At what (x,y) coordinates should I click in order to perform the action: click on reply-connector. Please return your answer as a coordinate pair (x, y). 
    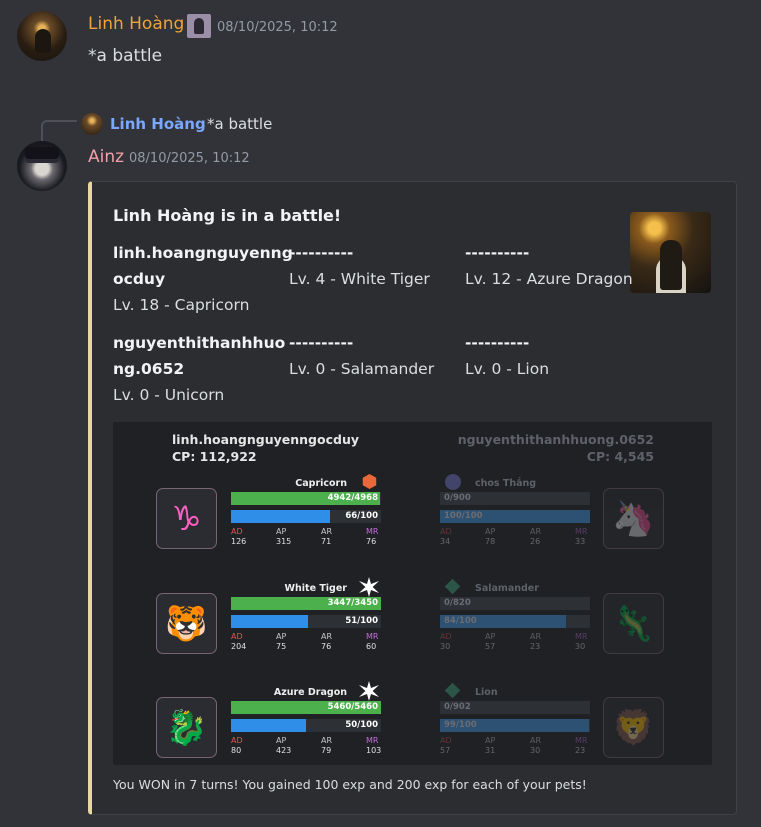
    Looking at the image, I should click on (59, 131).